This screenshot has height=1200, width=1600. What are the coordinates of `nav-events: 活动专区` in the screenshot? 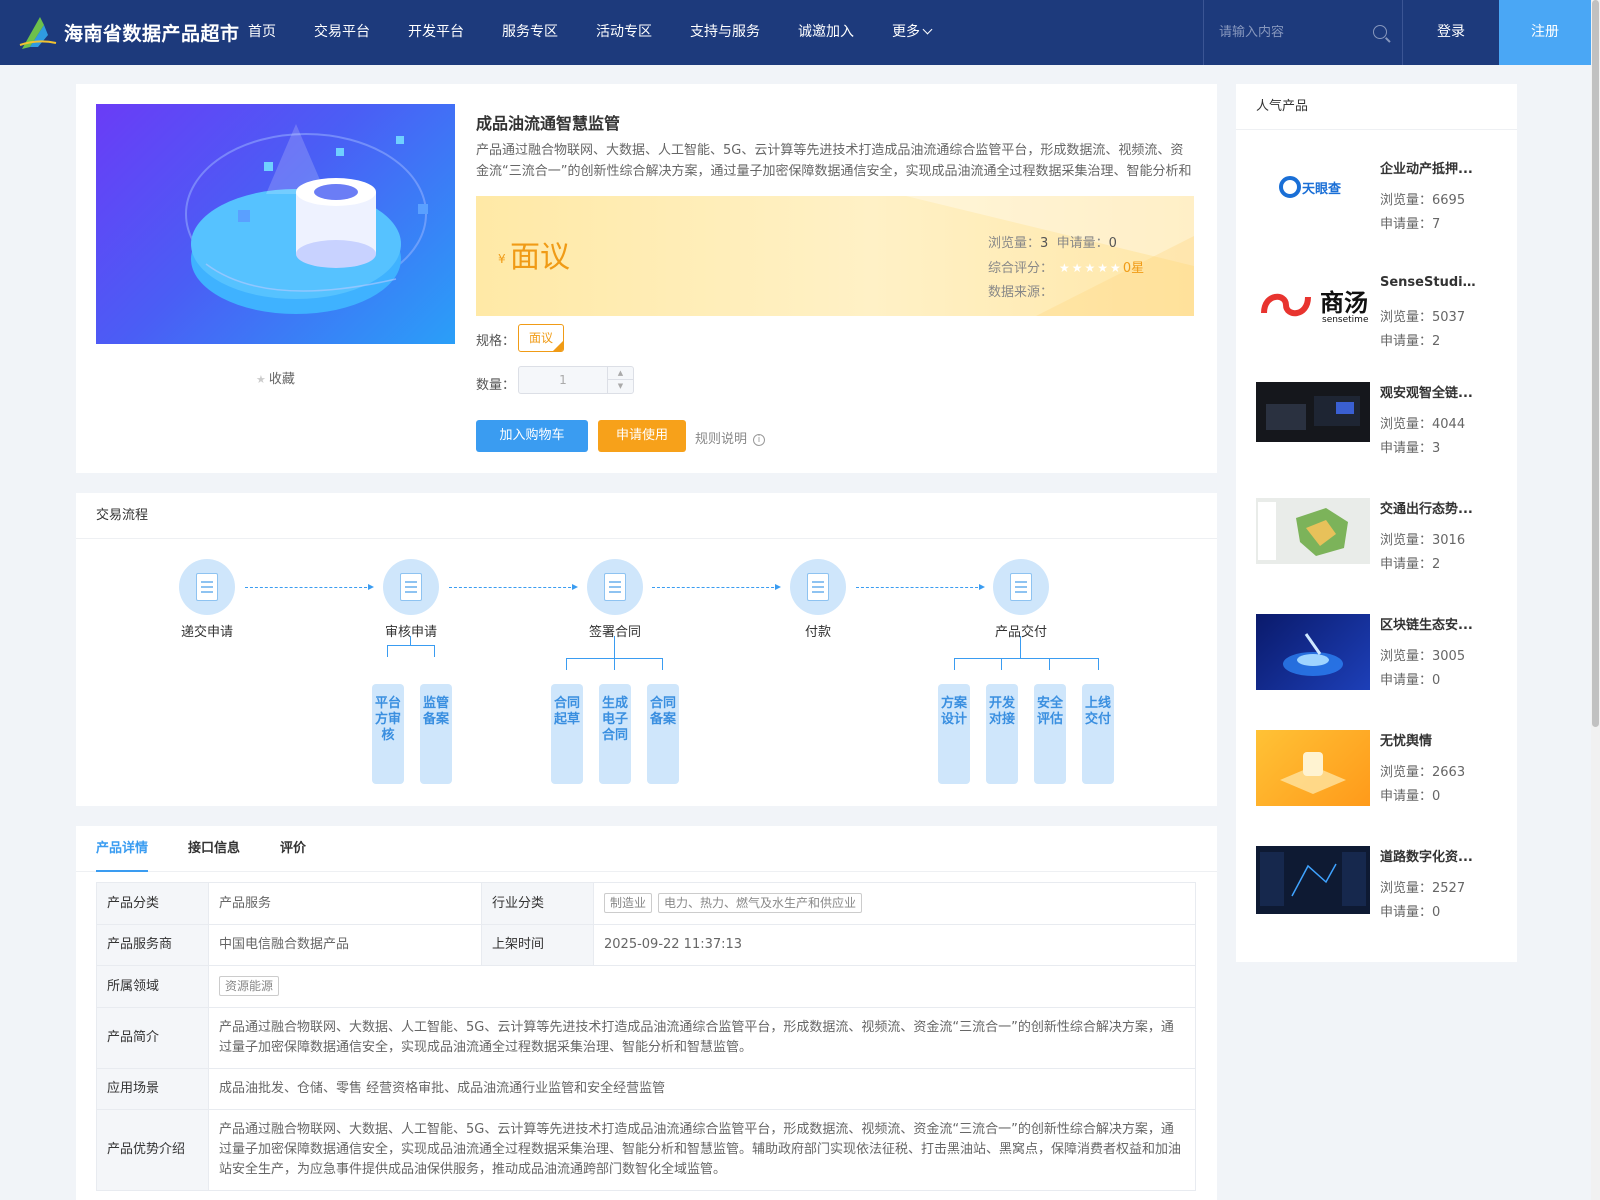 It's located at (624, 32).